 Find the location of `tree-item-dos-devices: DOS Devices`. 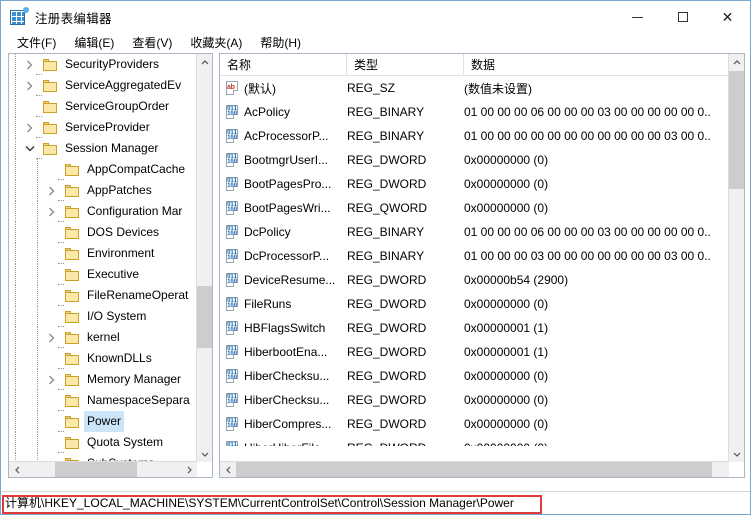

tree-item-dos-devices: DOS Devices is located at coordinates (103, 232).